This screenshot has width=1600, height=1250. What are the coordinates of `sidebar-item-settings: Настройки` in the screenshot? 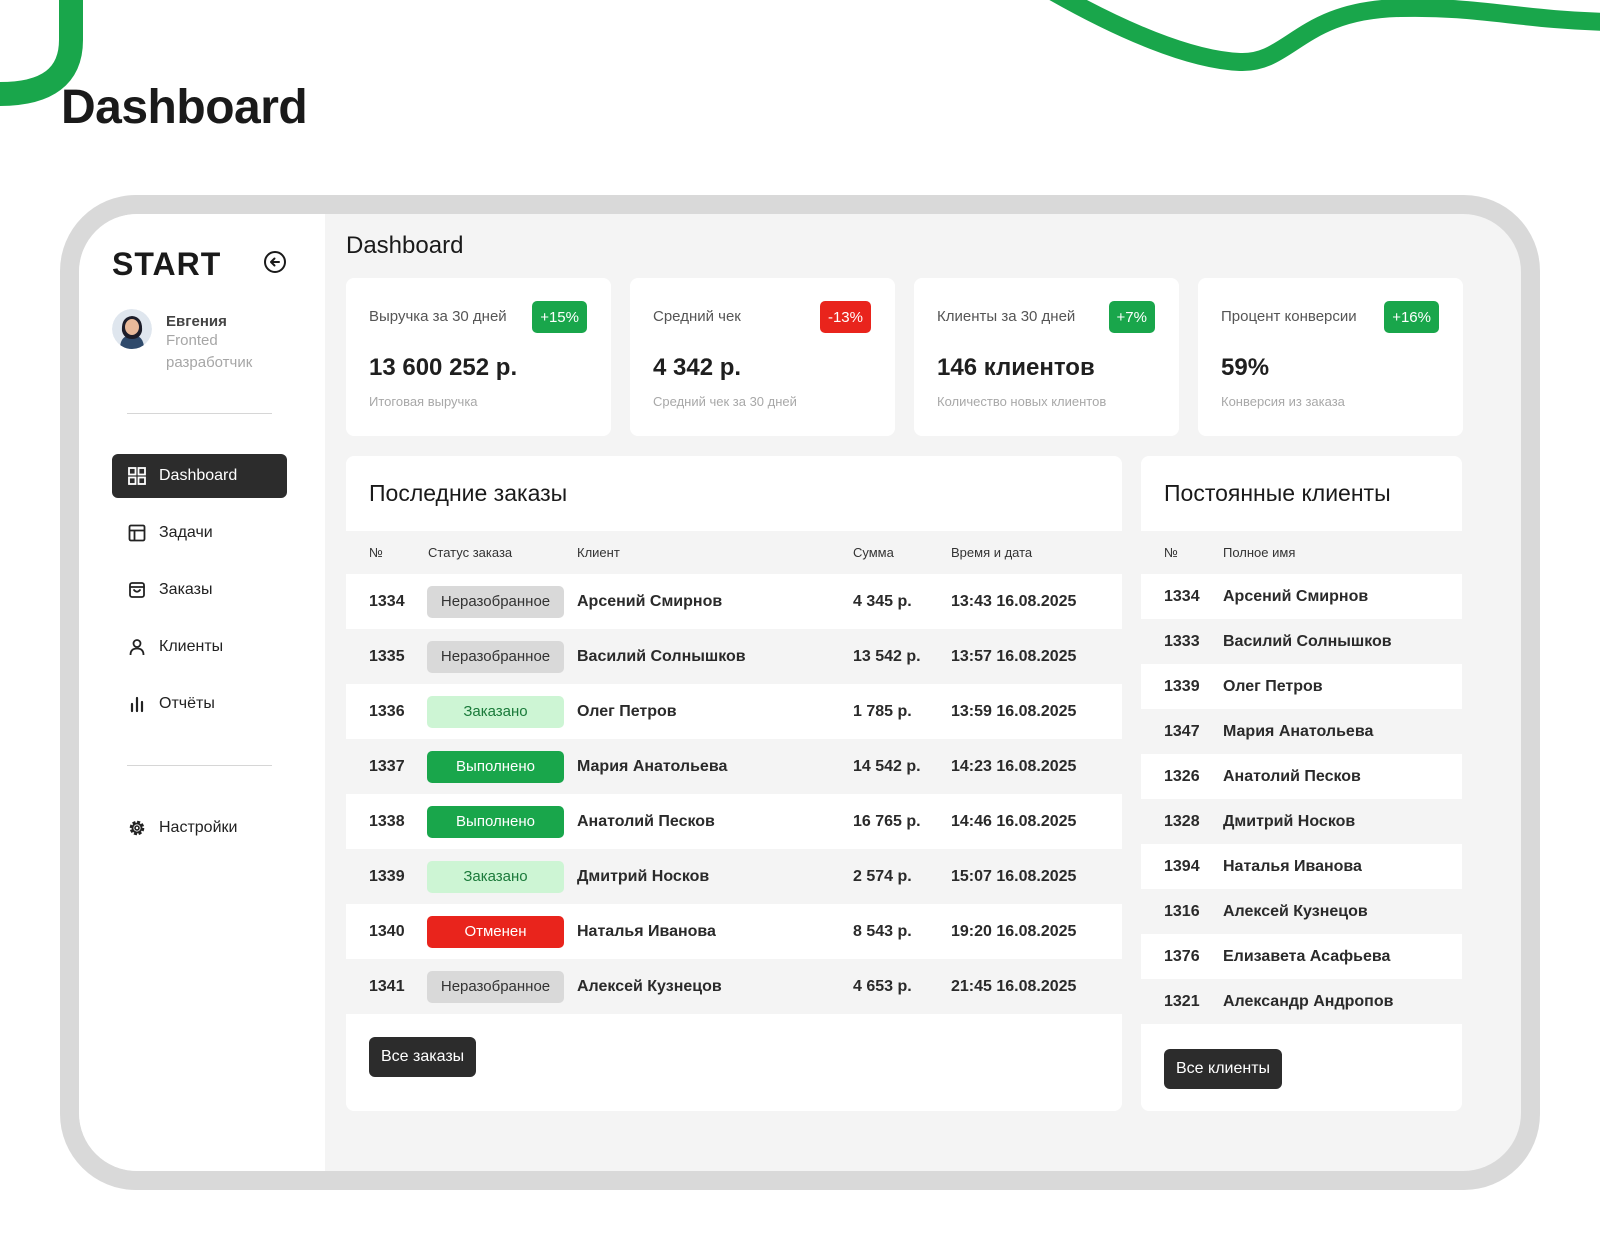 It's located at (199, 828).